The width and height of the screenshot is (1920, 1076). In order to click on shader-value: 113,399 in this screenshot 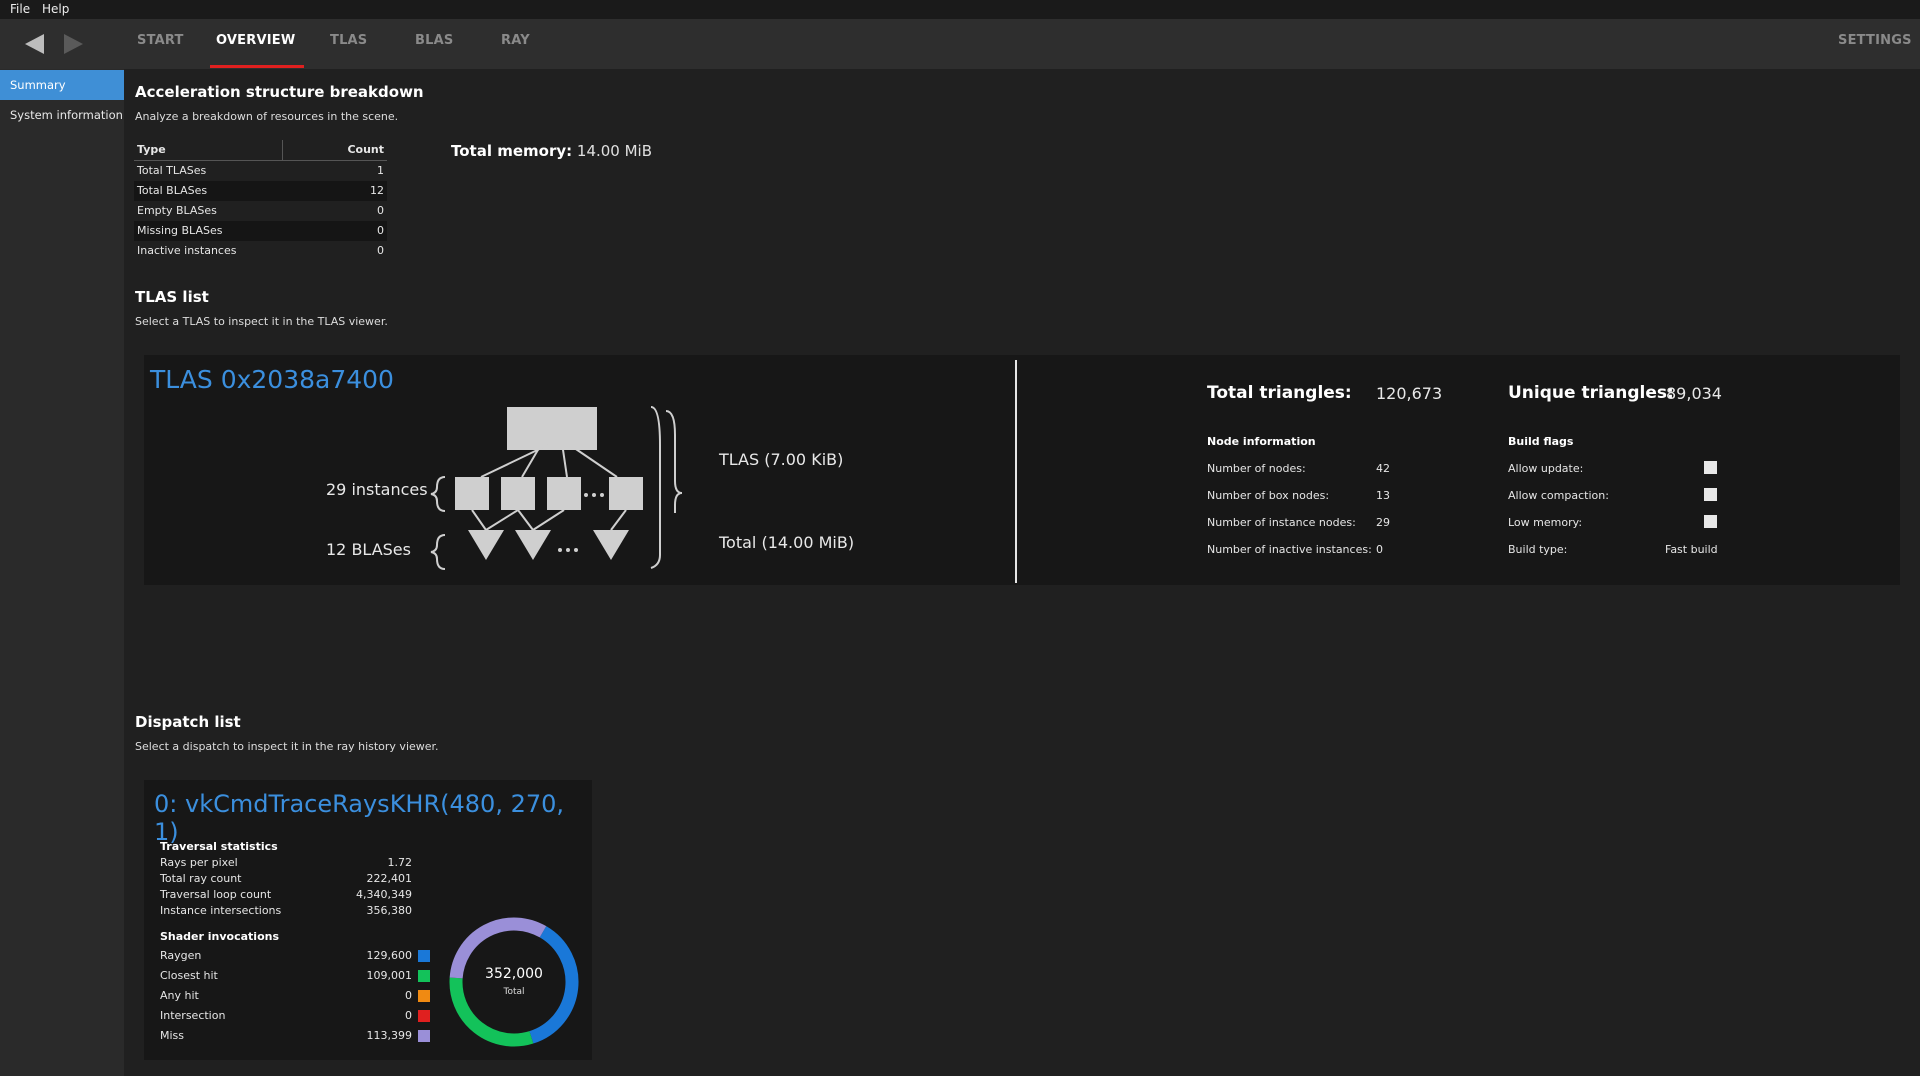, I will do `click(389, 1035)`.